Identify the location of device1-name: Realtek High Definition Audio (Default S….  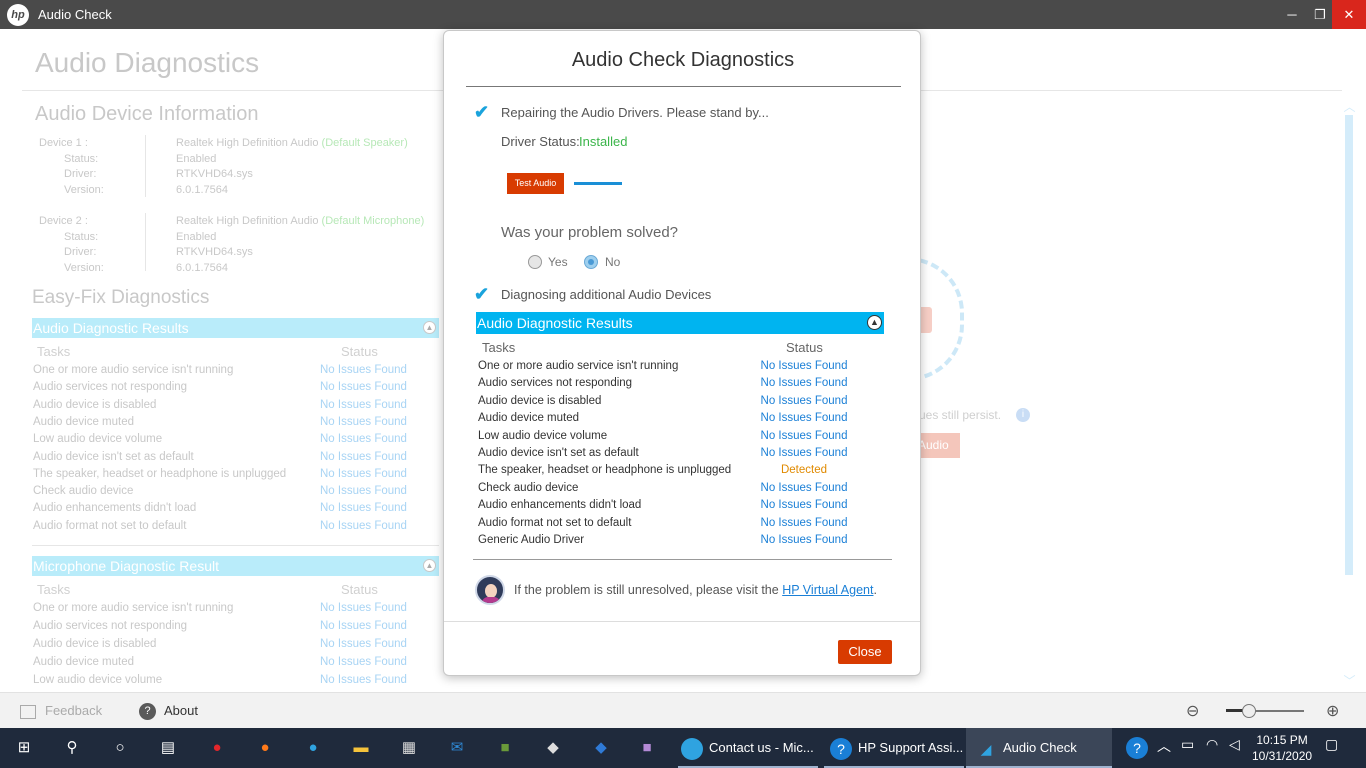
(292, 143).